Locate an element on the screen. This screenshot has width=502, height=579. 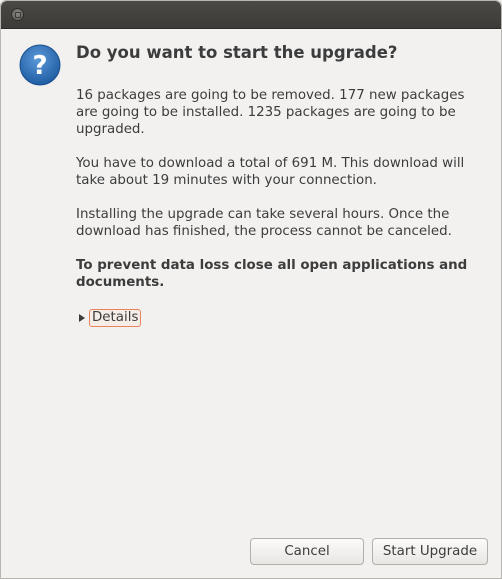
question-icon: ? is located at coordinates (40, 65).